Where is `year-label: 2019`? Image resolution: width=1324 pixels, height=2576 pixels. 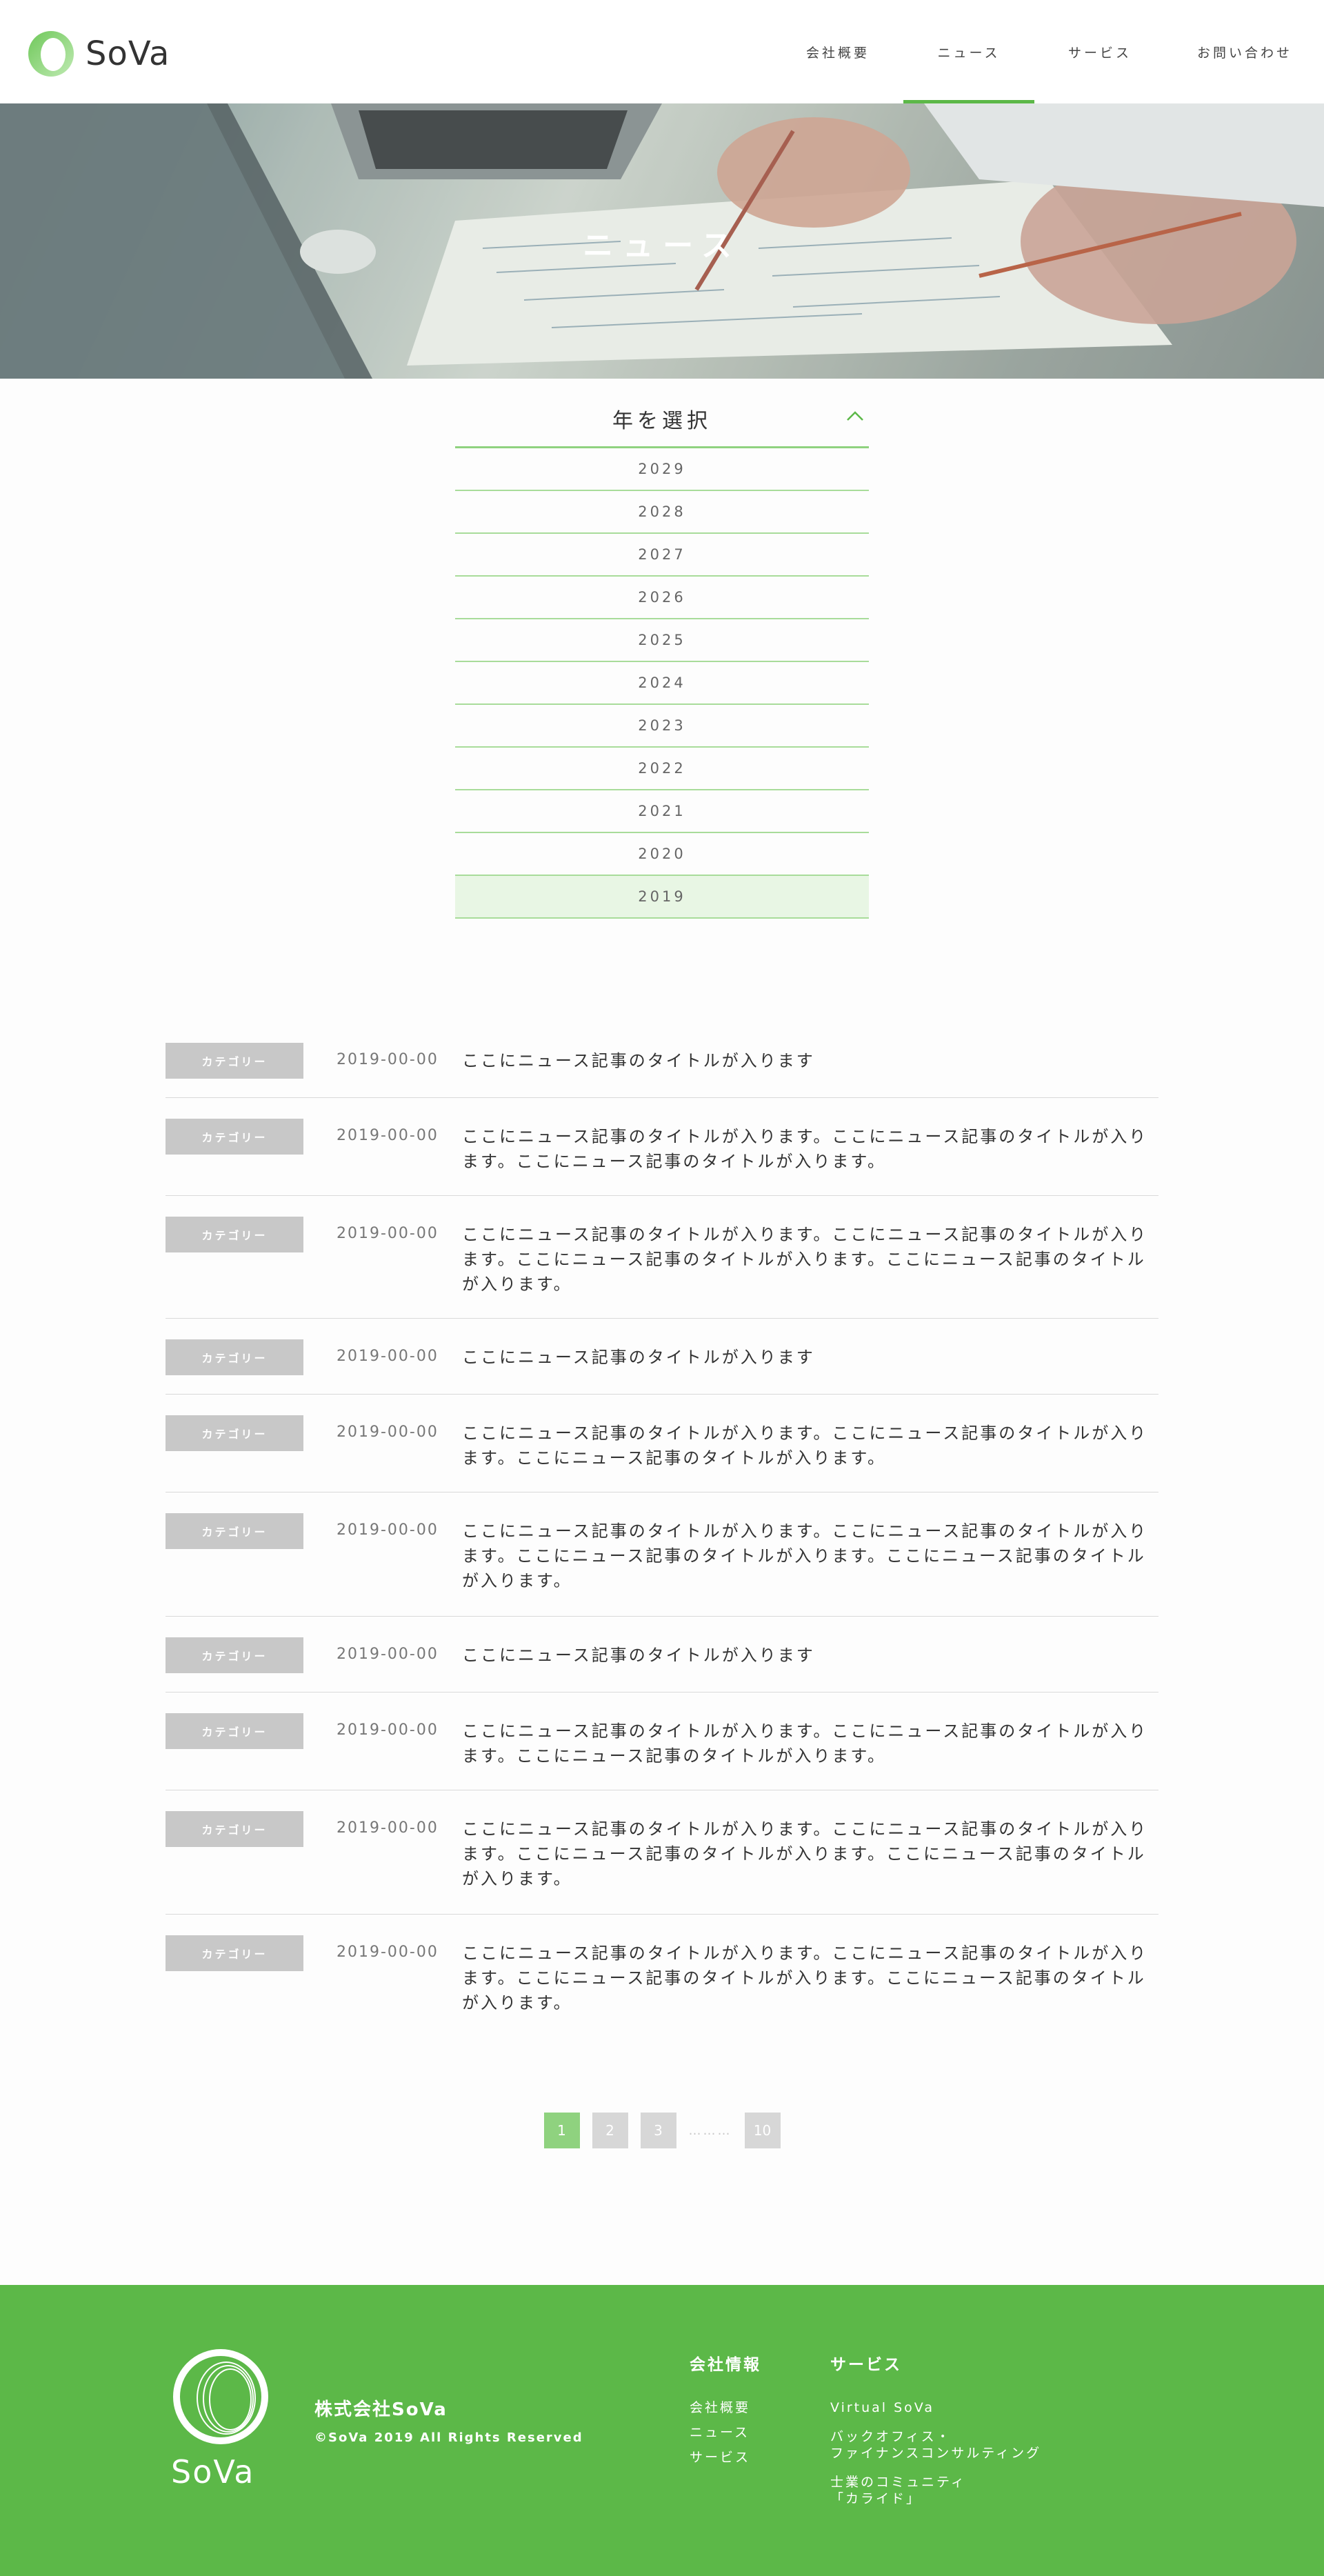 year-label: 2019 is located at coordinates (662, 896).